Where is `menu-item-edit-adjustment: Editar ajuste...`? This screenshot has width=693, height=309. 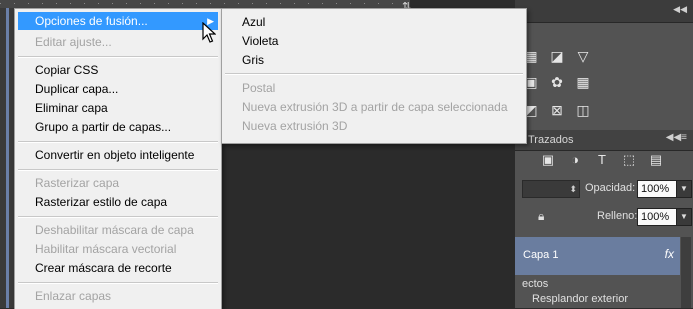 menu-item-edit-adjustment: Editar ajuste... is located at coordinates (73, 42).